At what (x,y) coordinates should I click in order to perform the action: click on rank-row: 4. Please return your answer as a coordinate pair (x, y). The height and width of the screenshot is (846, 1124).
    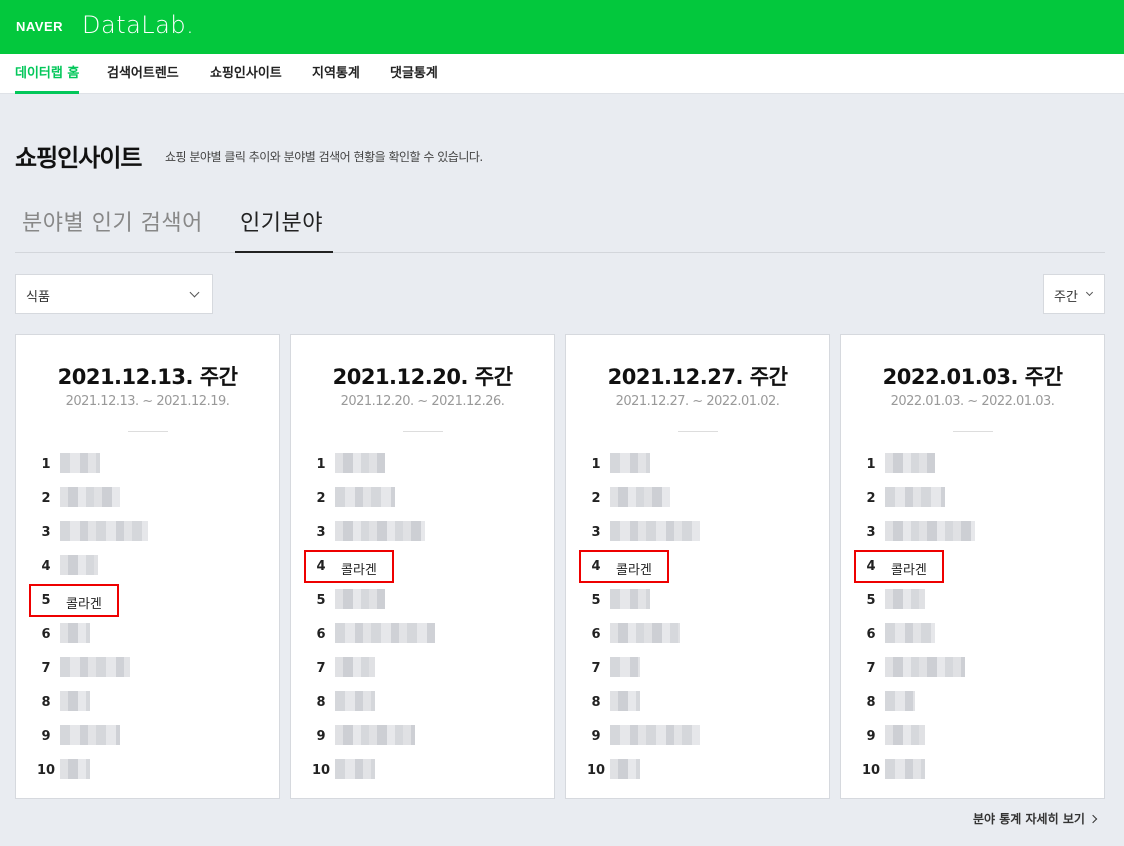
    Looking at the image, I should click on (146, 567).